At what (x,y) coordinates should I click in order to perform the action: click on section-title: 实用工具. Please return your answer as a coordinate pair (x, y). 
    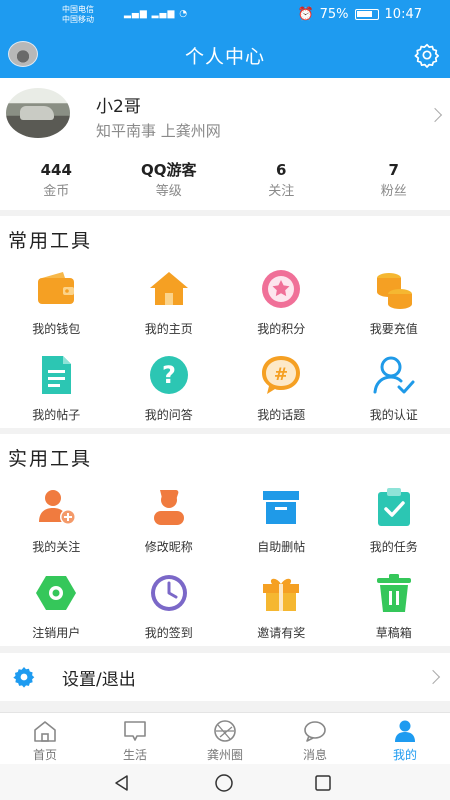
    Looking at the image, I should click on (50, 459).